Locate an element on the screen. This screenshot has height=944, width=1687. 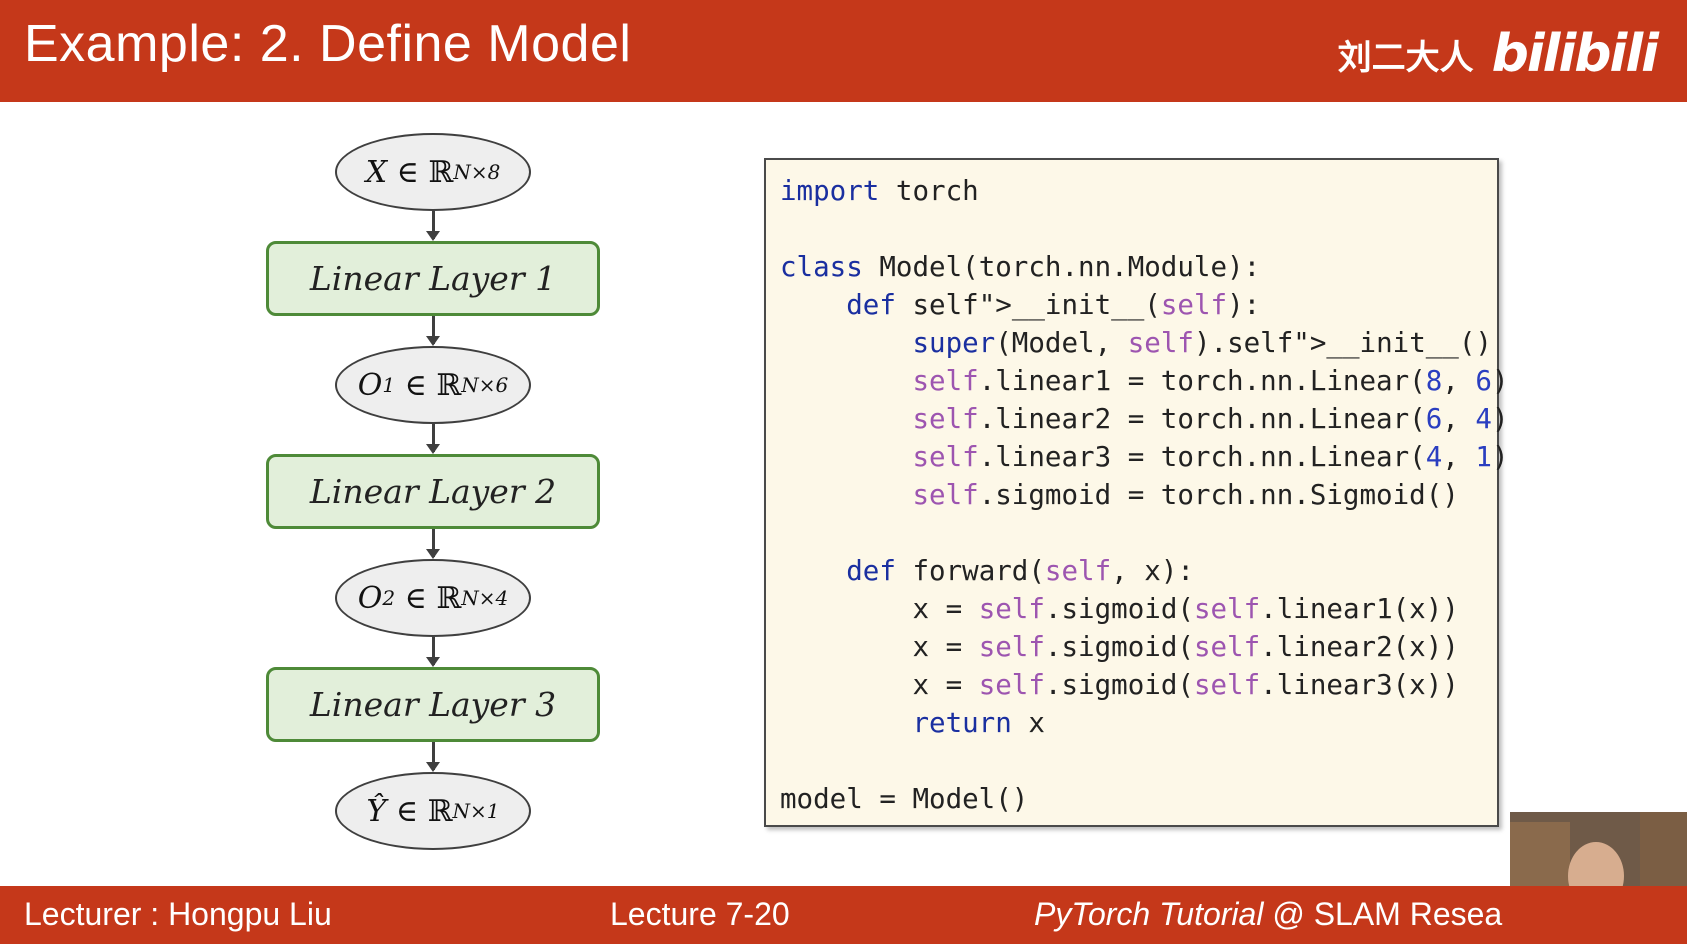
output-node: Ŷ ∈ ℝ N×1 is located at coordinates (433, 811).